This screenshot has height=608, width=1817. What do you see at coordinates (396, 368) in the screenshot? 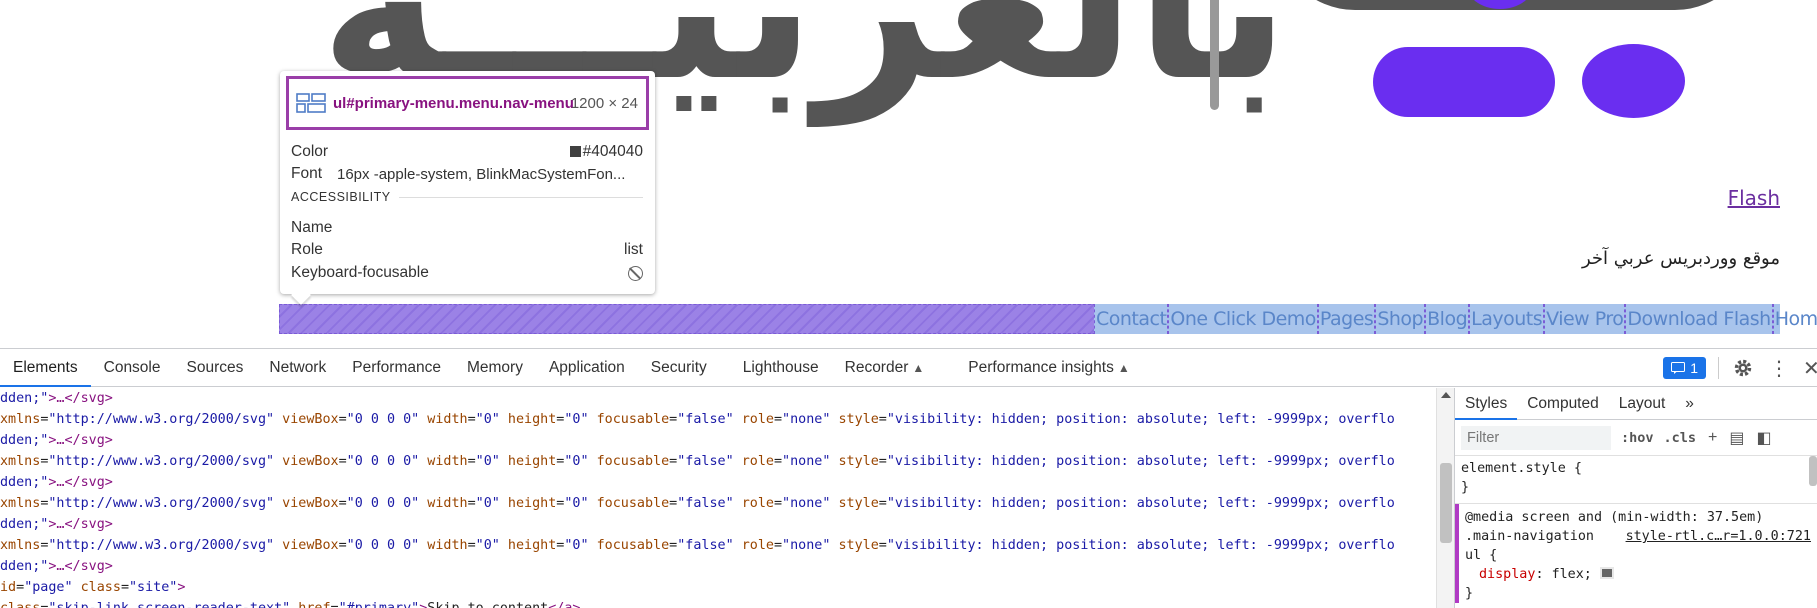
I see `tab-performance: Performance` at bounding box center [396, 368].